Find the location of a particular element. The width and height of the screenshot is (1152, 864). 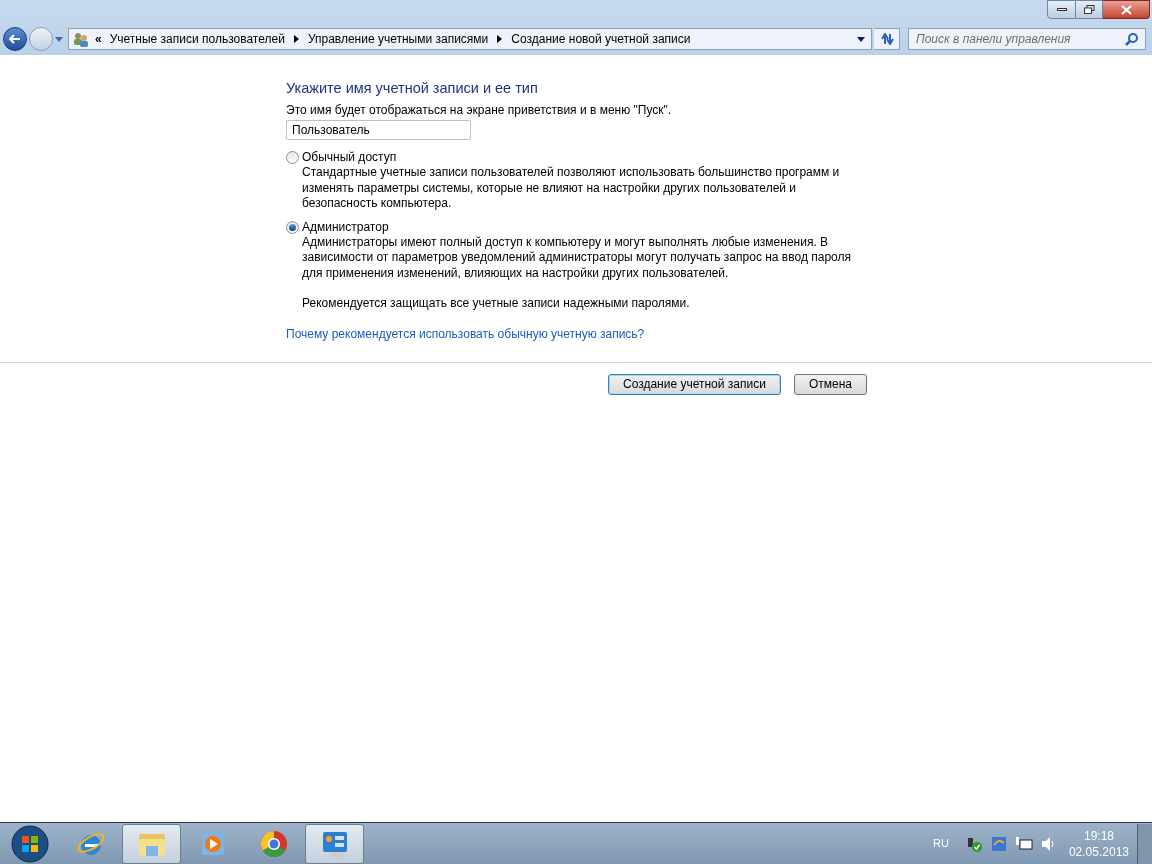

refresh-icon is located at coordinates (886, 39).